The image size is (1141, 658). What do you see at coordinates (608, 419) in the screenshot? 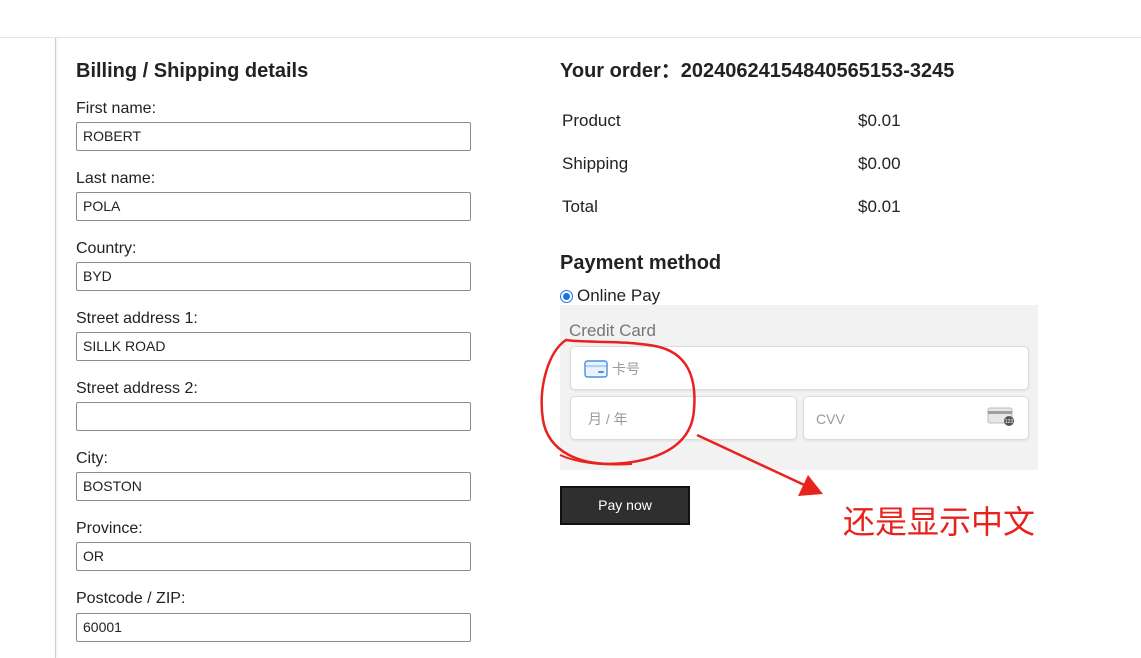
I see `expiry-placeholder: 月 / 年` at bounding box center [608, 419].